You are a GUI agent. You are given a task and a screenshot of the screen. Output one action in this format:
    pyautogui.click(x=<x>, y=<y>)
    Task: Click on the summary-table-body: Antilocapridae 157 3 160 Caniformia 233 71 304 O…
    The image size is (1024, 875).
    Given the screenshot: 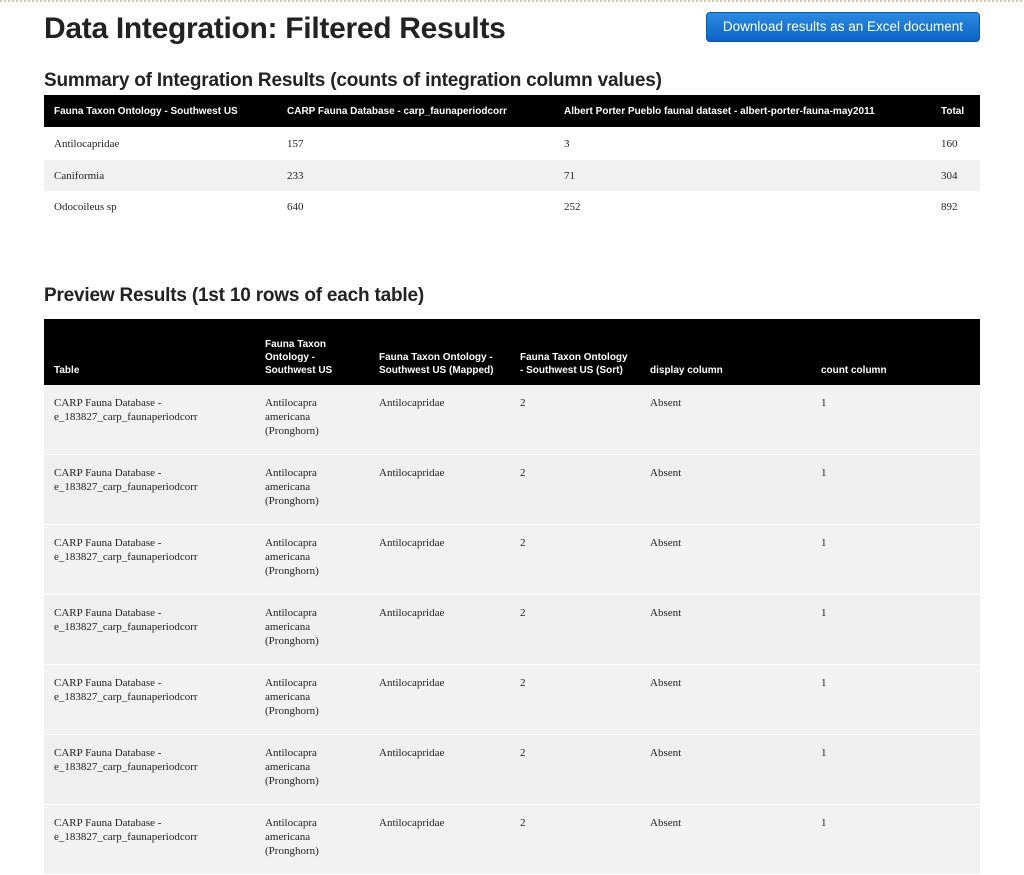 What is the action you would take?
    pyautogui.click(x=512, y=174)
    